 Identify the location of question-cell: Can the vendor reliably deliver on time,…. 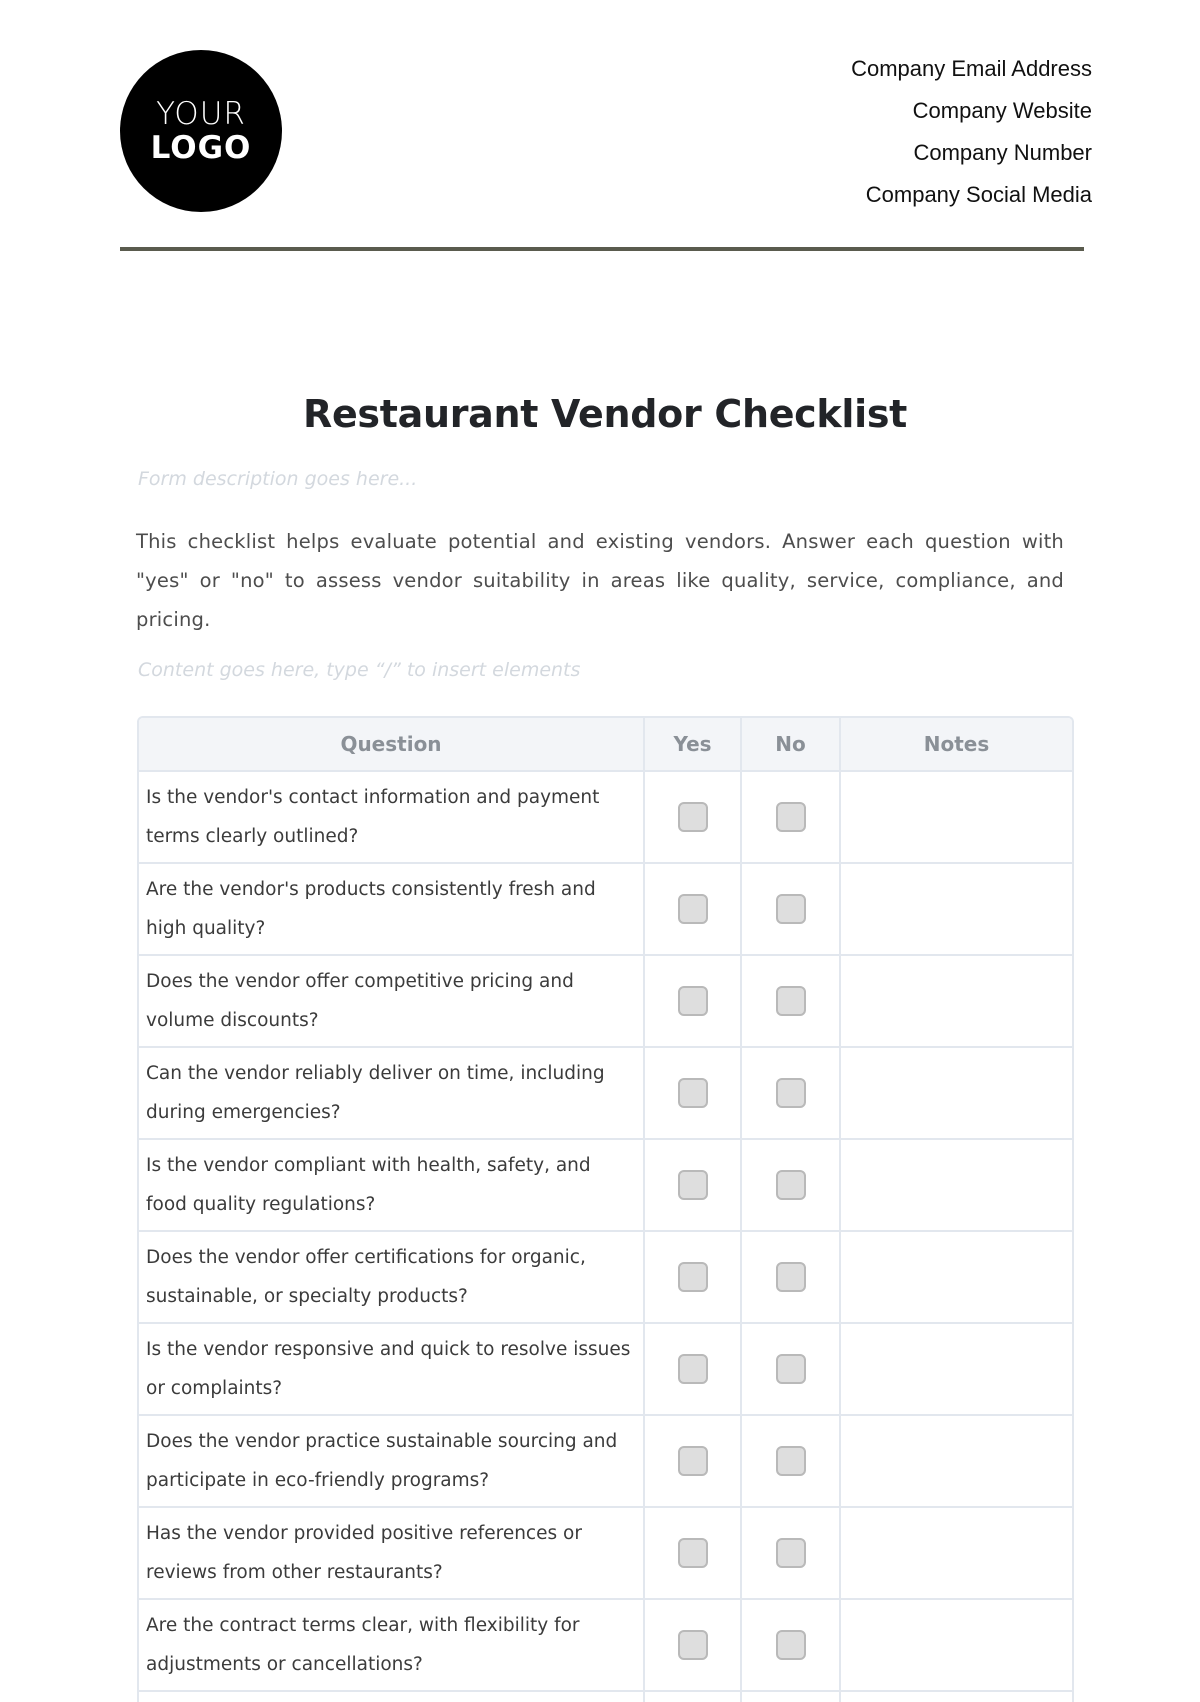
(392, 1093).